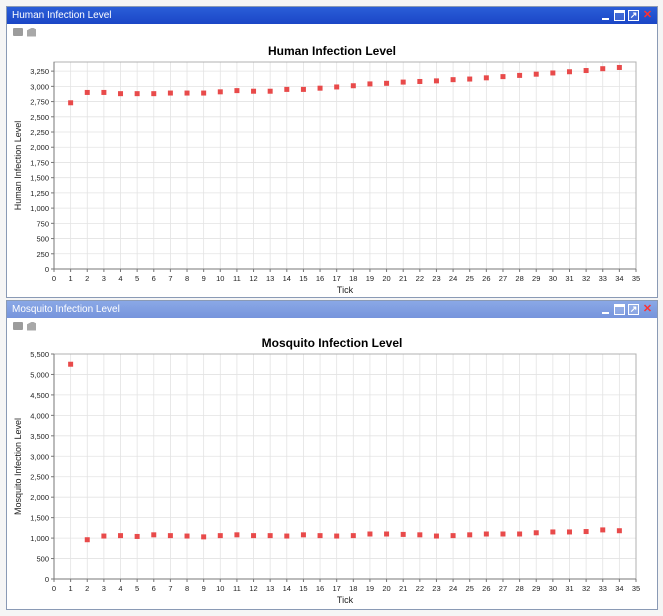 The width and height of the screenshot is (663, 616). I want to click on y-tick-label: 2,750, so click(39, 102).